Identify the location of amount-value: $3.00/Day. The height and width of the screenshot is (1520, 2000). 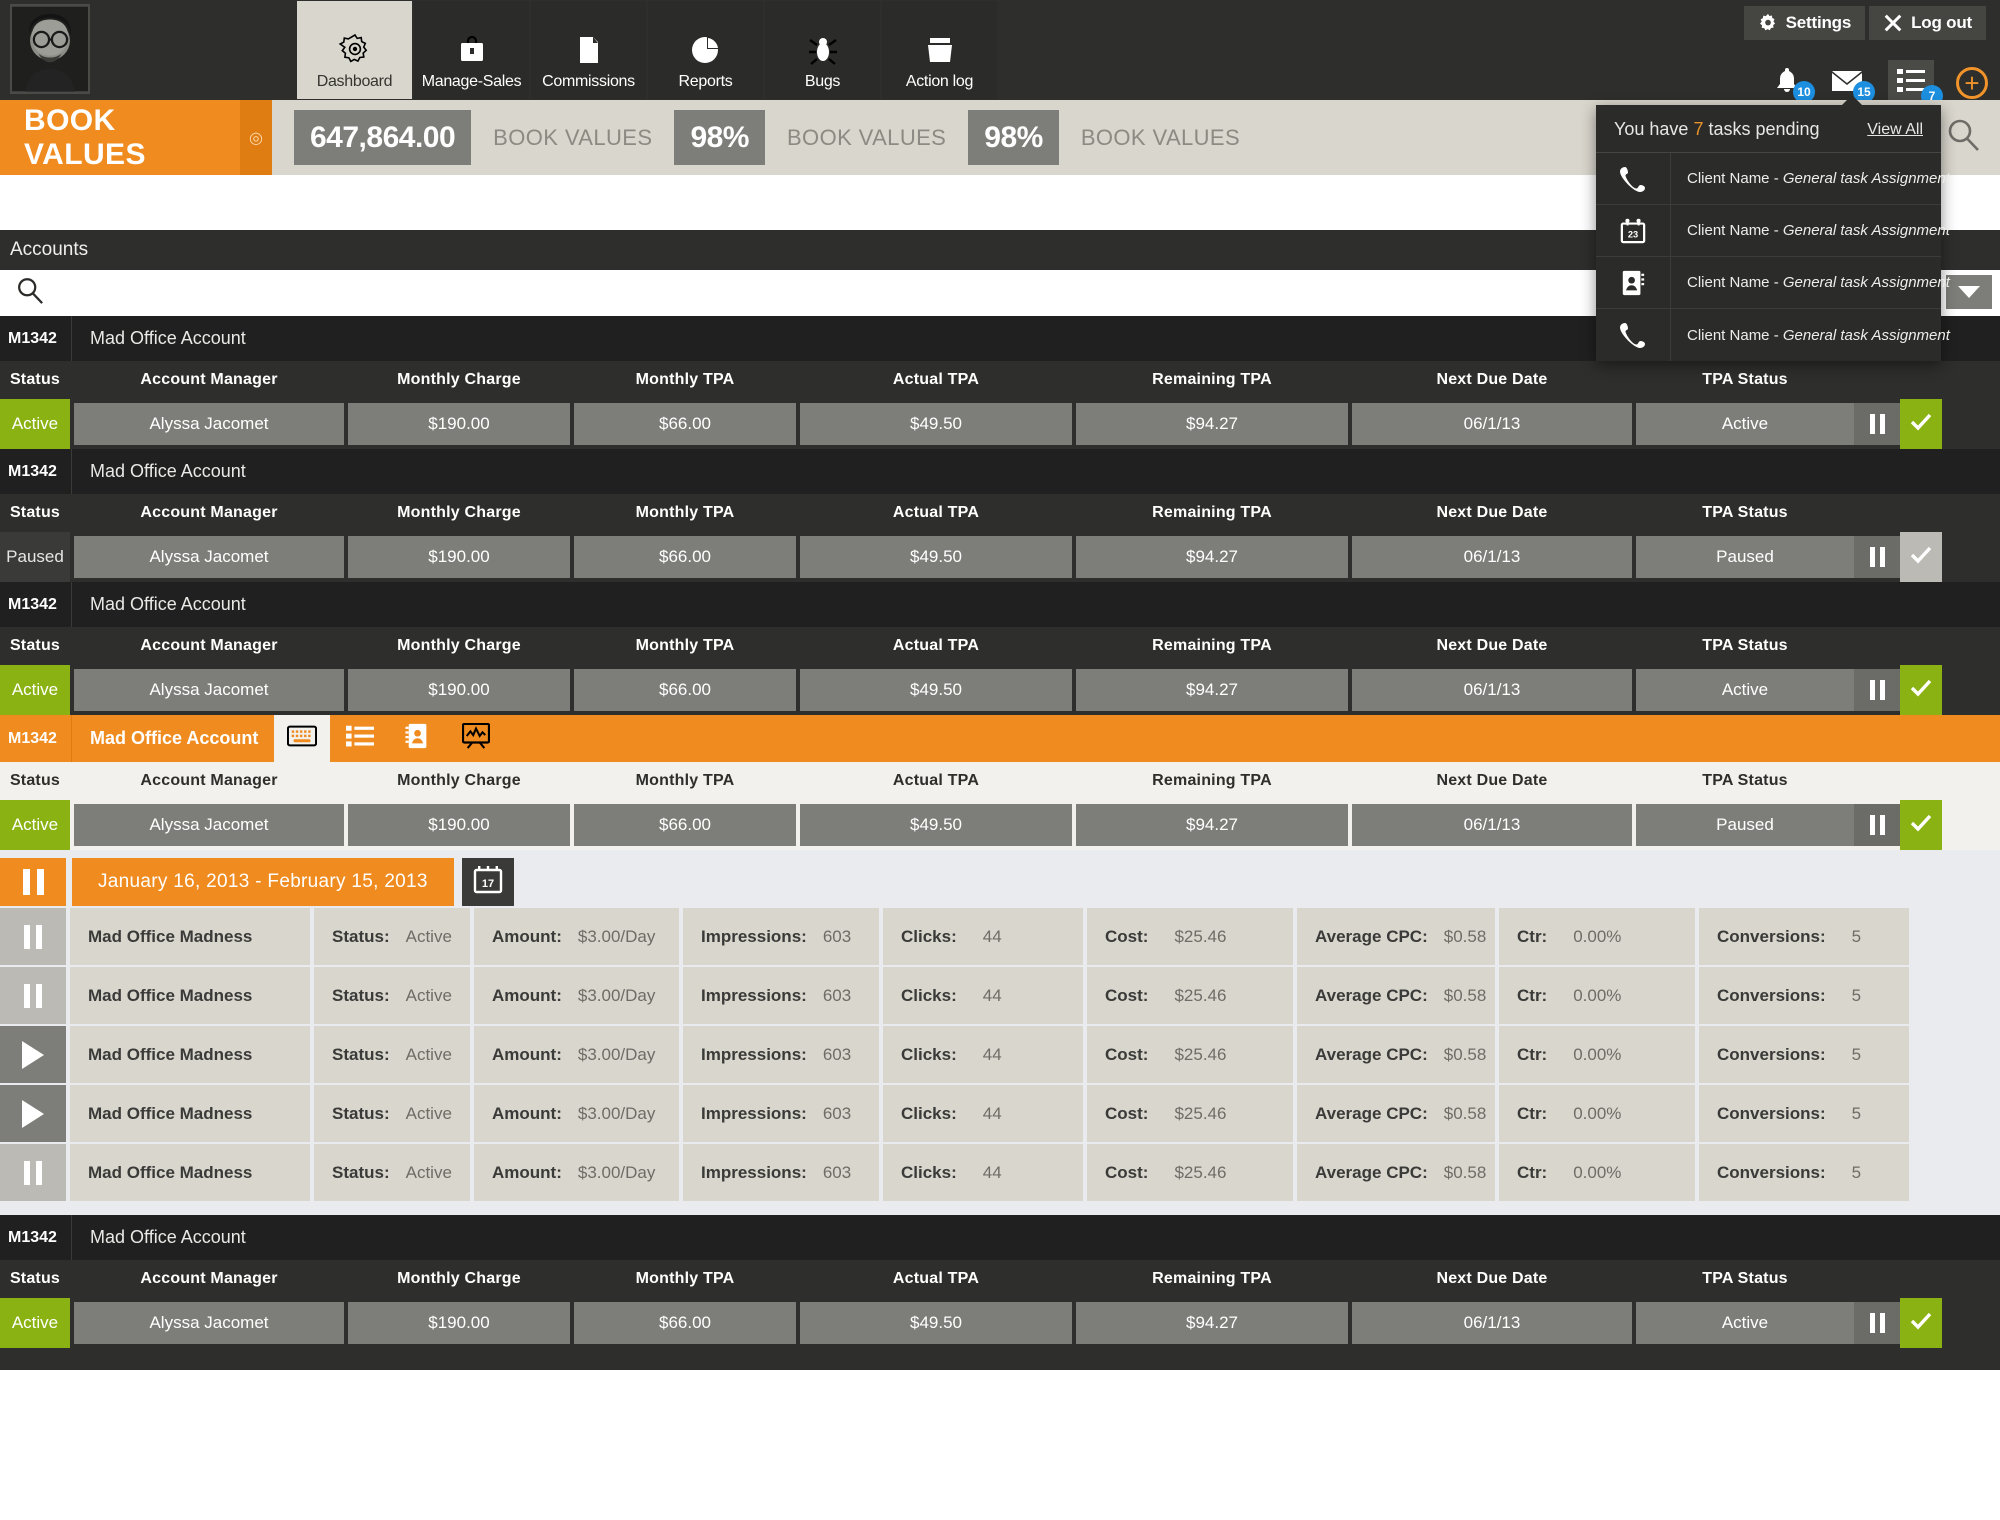
(616, 1172).